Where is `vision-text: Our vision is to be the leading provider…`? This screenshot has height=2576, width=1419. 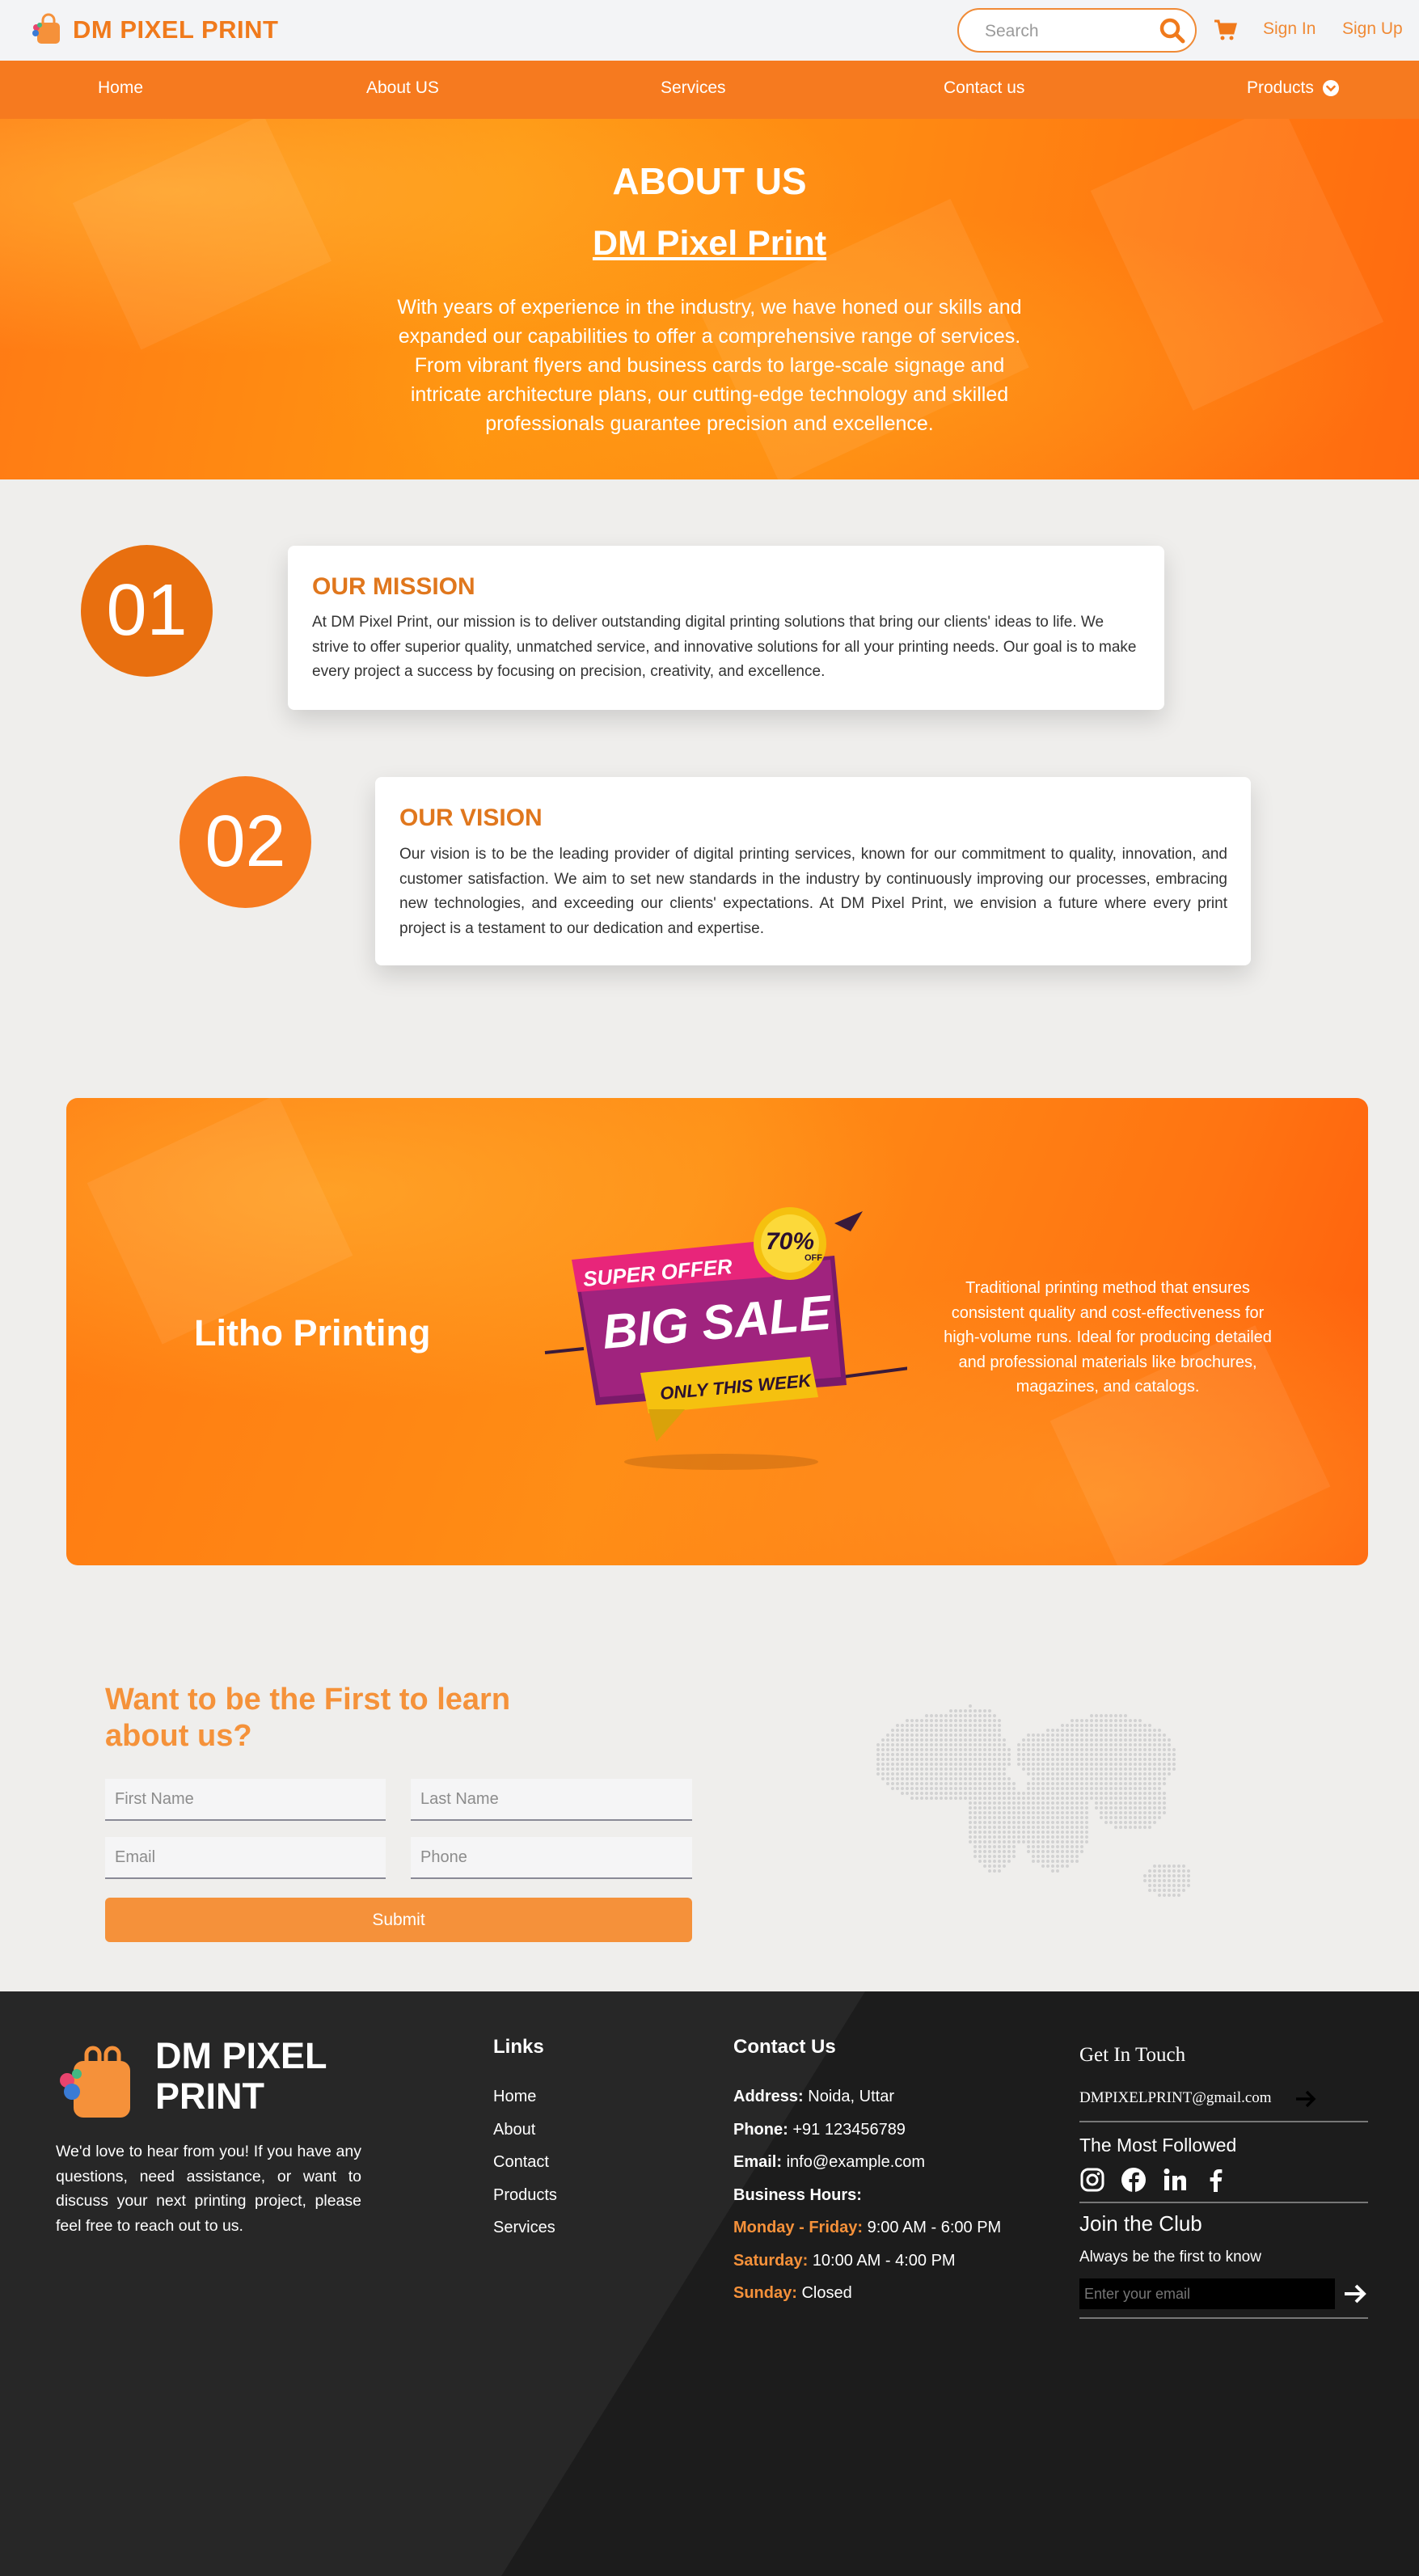 vision-text: Our vision is to be the leading provider… is located at coordinates (813, 891).